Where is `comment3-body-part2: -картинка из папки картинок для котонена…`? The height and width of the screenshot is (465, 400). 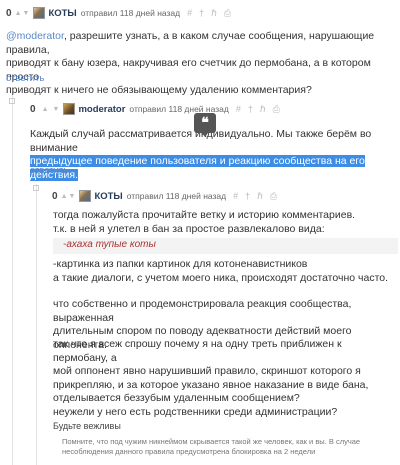 comment3-body-part2: -картинка из папки картинок для котонена… is located at coordinates (221, 271).